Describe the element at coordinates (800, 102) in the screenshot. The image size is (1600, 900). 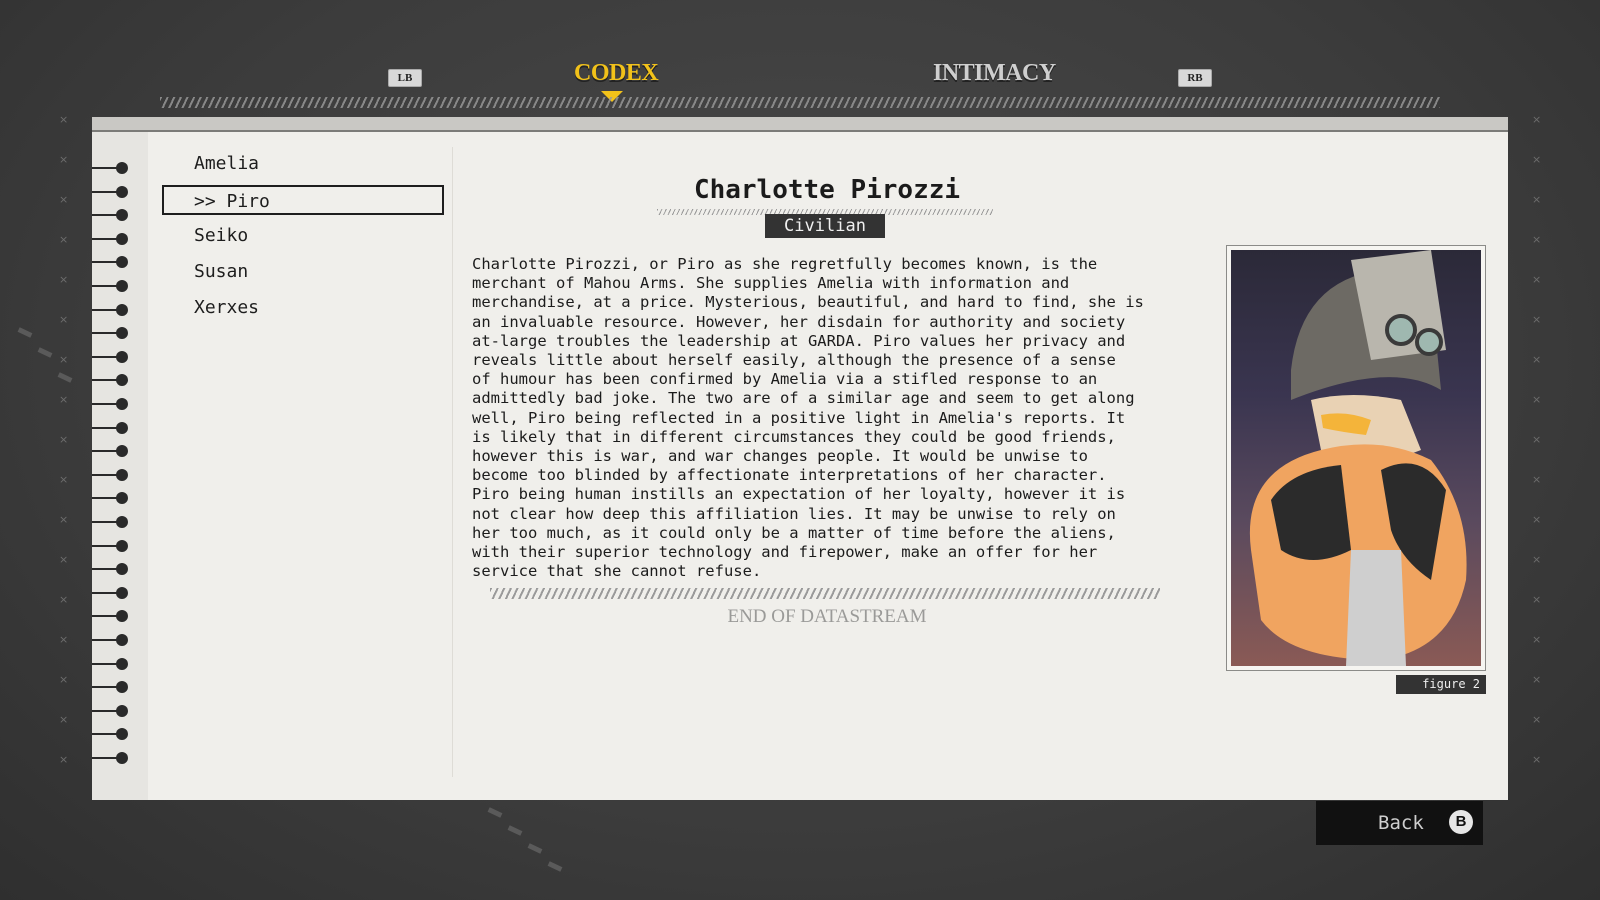
I see `tab-divider-hatch` at that location.